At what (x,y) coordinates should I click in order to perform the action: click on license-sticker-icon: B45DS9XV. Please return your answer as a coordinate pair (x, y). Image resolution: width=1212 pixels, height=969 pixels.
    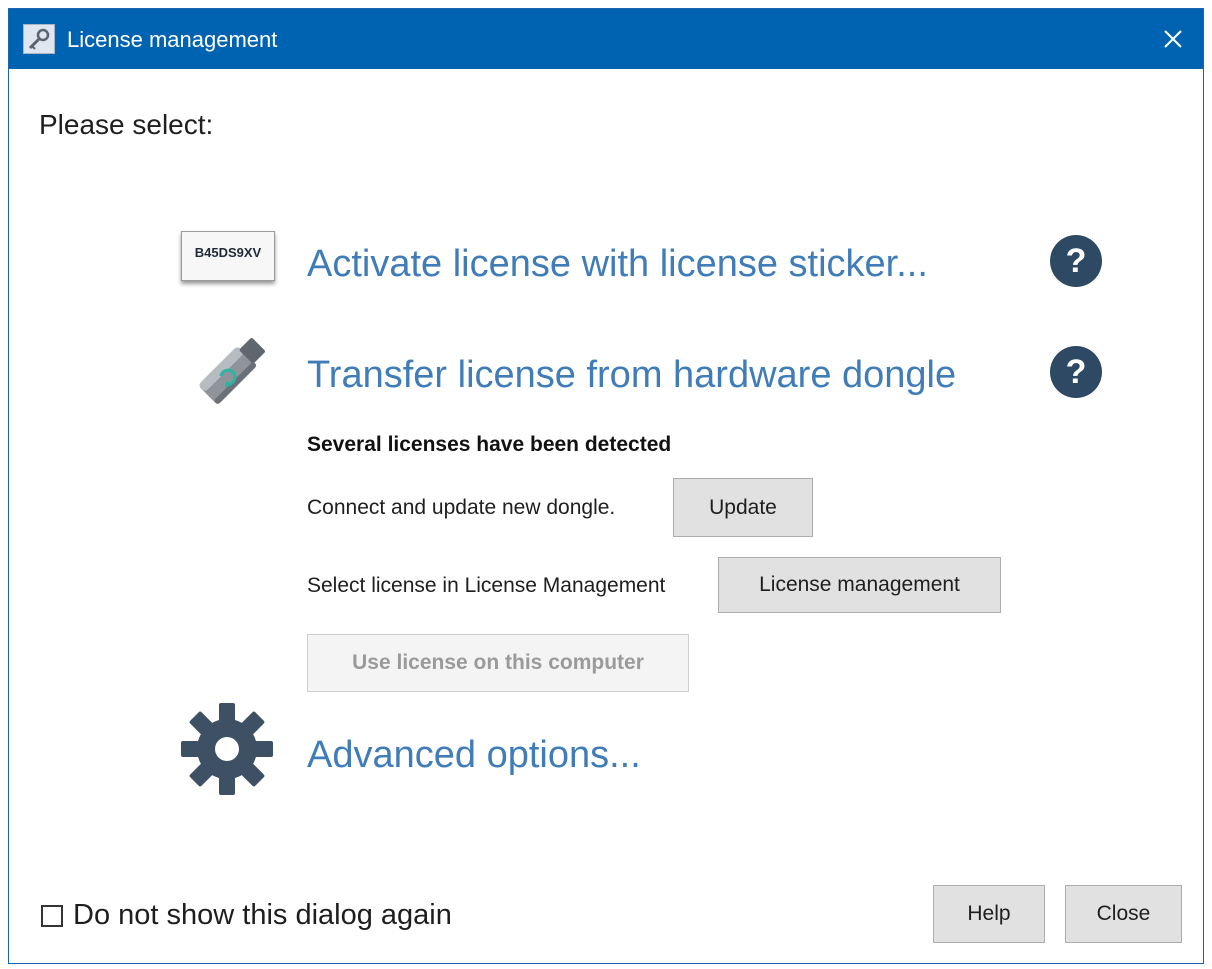
    Looking at the image, I should click on (228, 256).